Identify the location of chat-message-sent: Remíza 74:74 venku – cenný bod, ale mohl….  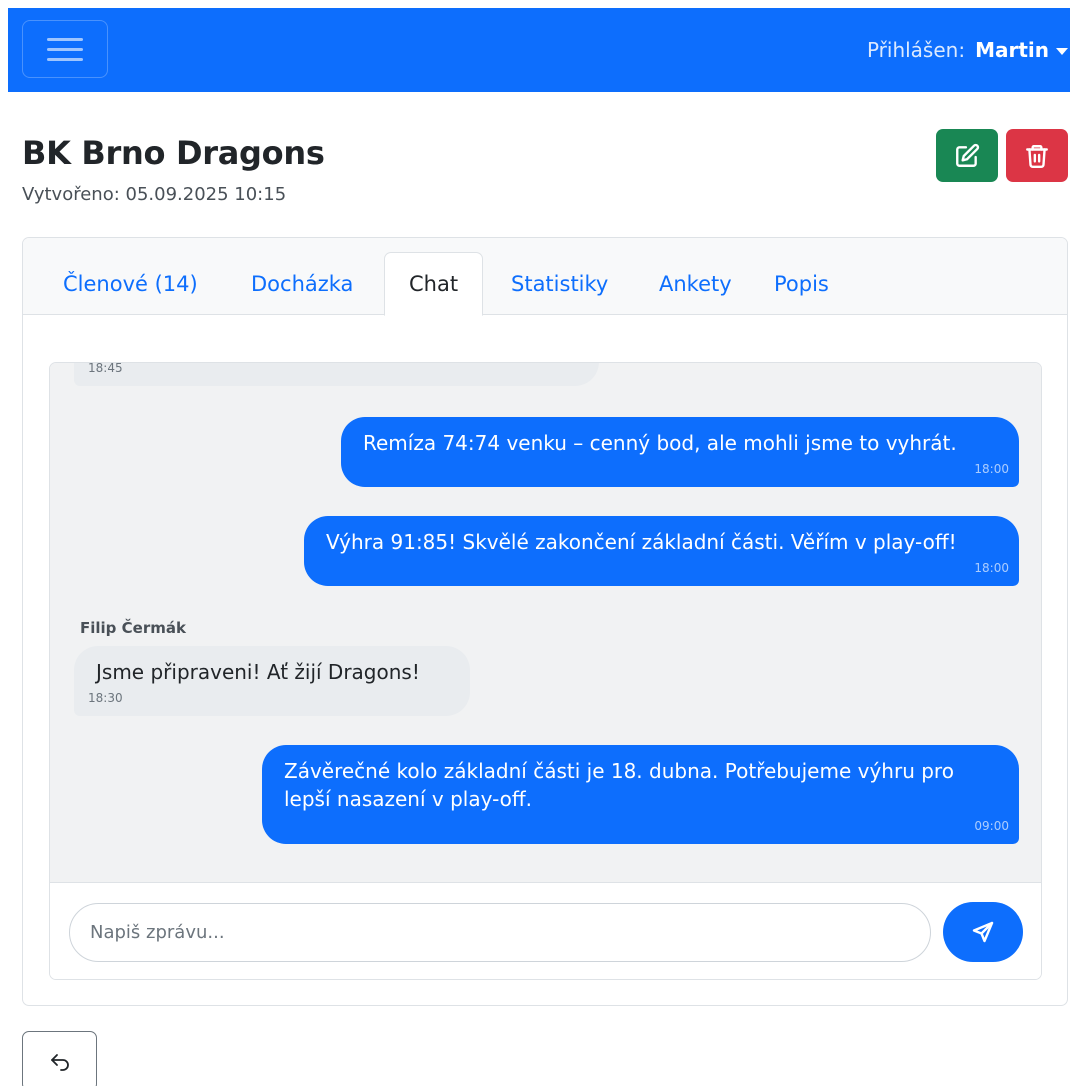
(680, 452).